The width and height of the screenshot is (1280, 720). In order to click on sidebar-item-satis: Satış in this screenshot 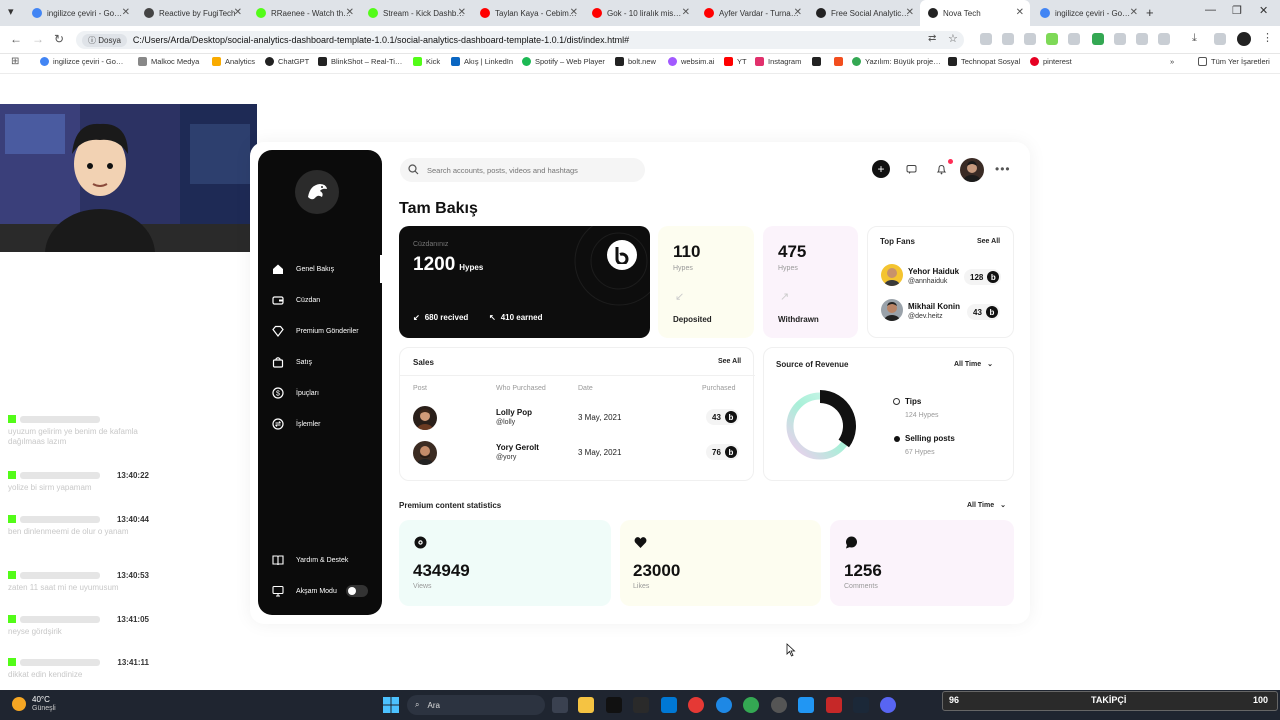, I will do `click(292, 362)`.